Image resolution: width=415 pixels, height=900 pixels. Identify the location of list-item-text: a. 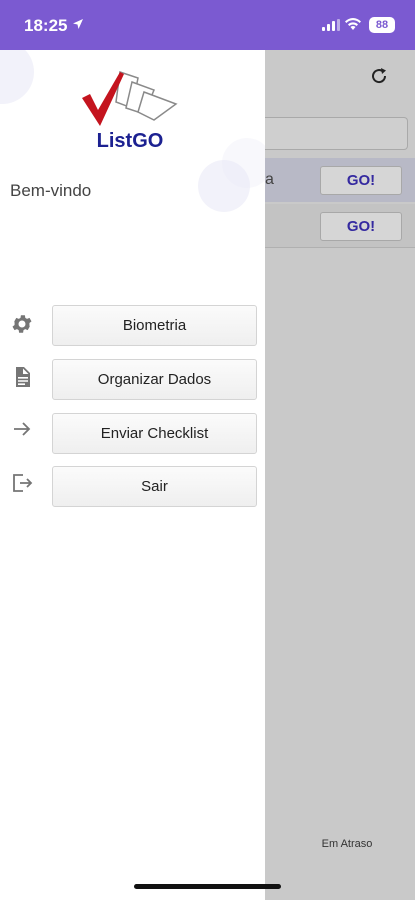
(269, 179).